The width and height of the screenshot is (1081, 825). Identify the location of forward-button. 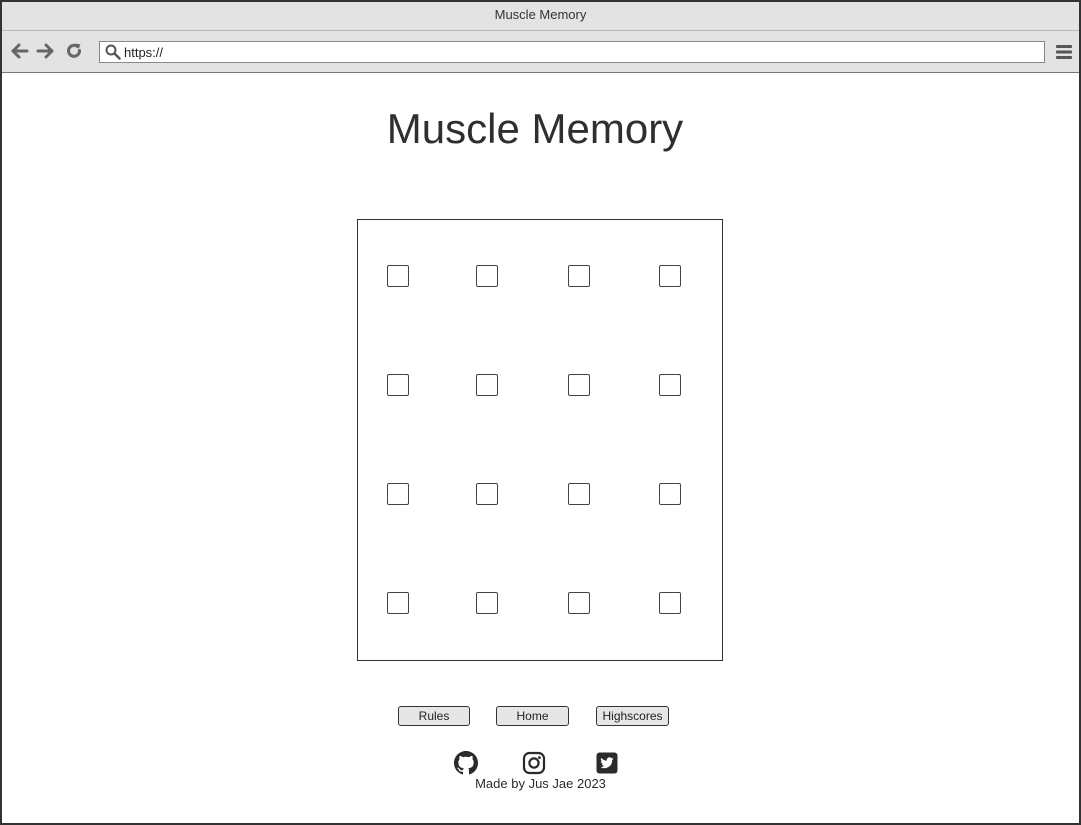
(45, 51).